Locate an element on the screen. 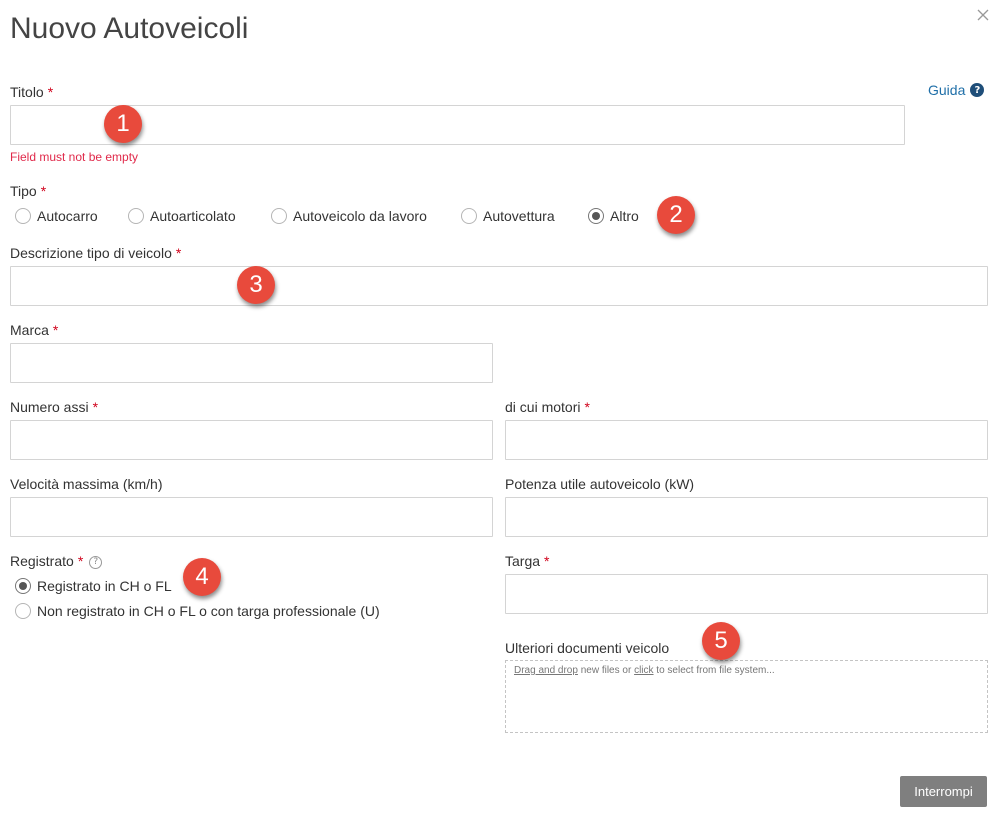  drag-and-drop-link: Drag and drop is located at coordinates (546, 670).